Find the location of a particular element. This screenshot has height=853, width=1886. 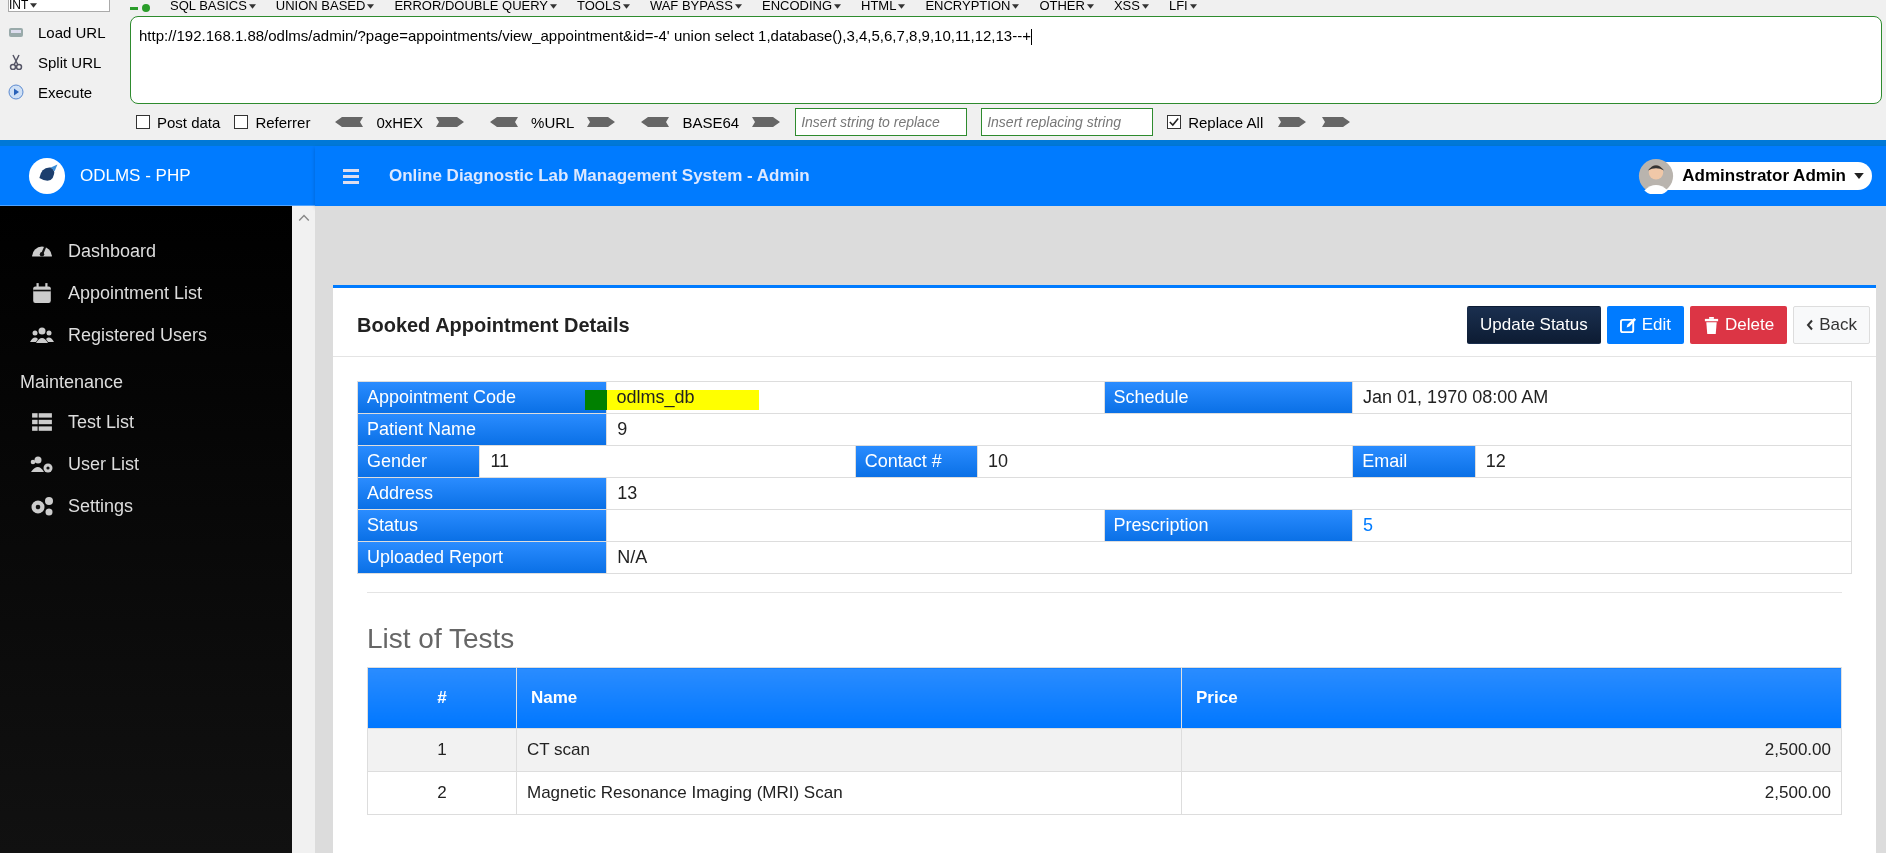

checkbox-label: Replace All is located at coordinates (1226, 122).